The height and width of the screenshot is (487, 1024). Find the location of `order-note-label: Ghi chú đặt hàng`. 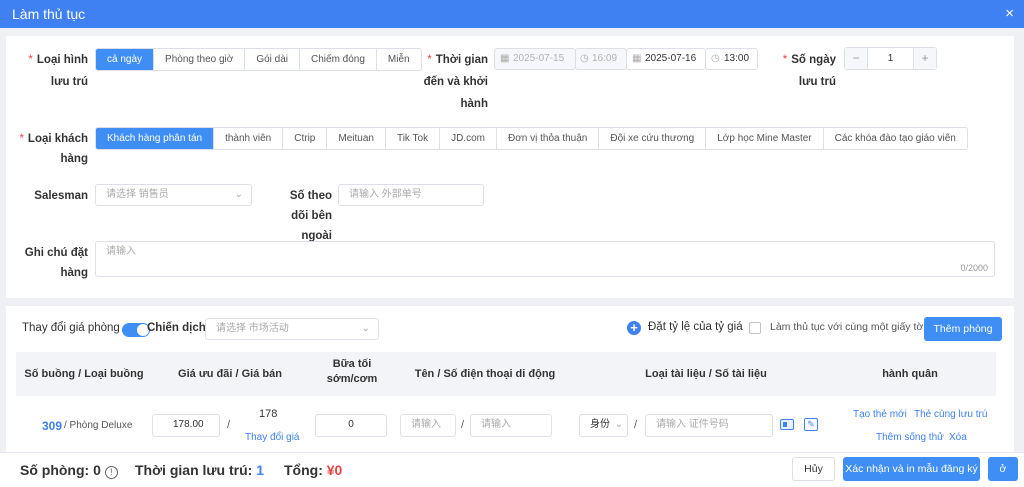

order-note-label: Ghi chú đặt hàng is located at coordinates (56, 263).